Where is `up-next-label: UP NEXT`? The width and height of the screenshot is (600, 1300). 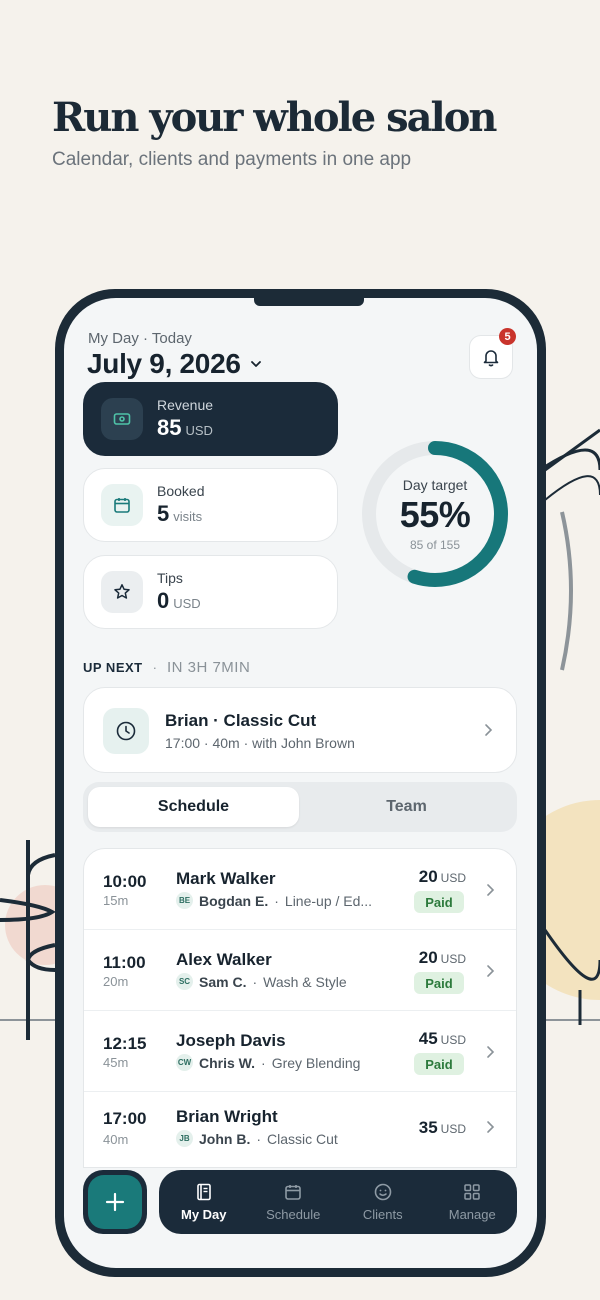 up-next-label: UP NEXT is located at coordinates (113, 667).